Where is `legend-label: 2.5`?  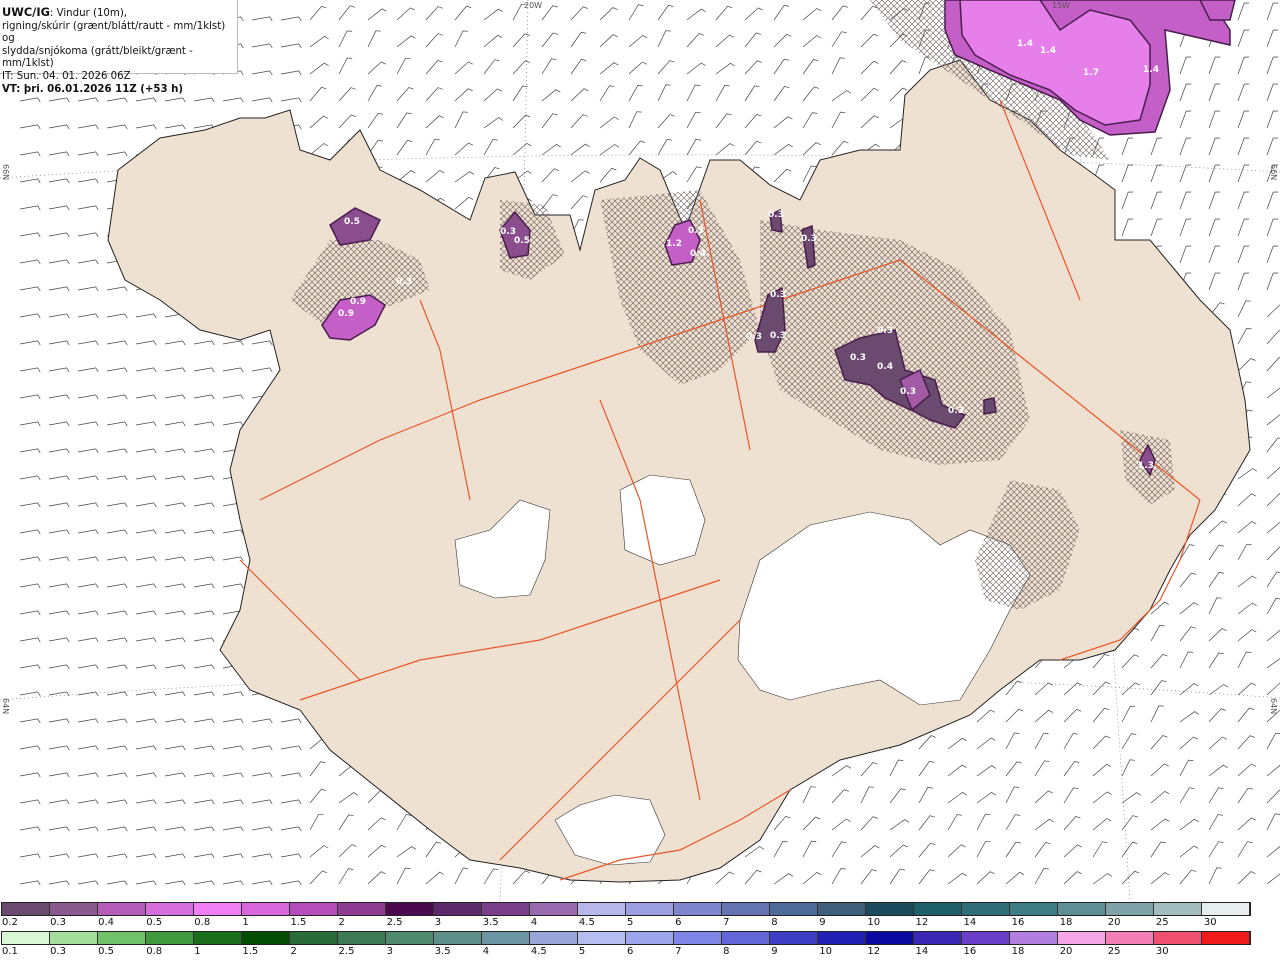
legend-label: 2.5 is located at coordinates (346, 951).